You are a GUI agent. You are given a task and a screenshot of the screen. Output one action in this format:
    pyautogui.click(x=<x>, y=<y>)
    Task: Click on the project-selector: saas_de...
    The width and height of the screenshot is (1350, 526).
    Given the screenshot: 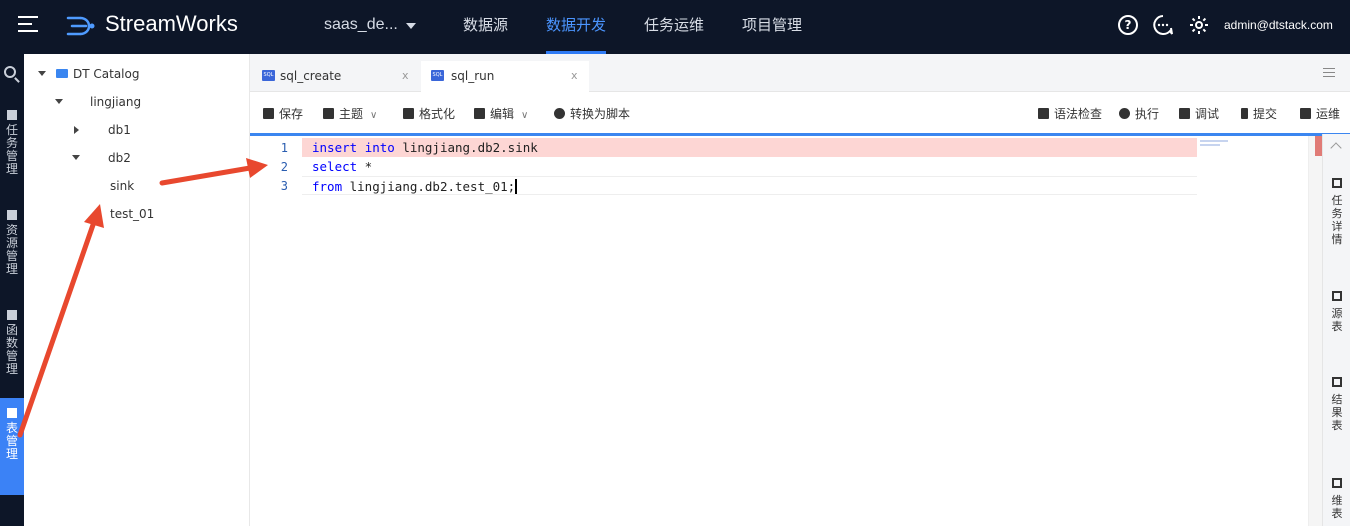 What is the action you would take?
    pyautogui.click(x=361, y=25)
    